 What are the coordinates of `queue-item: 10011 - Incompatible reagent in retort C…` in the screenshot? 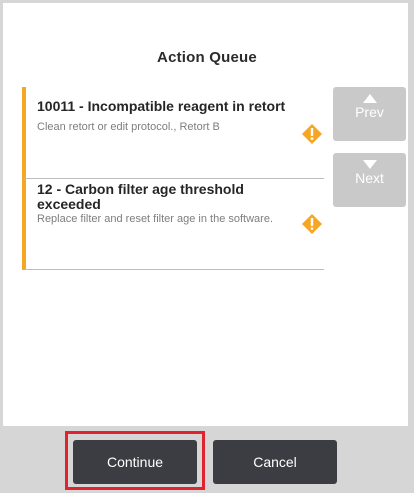 It's located at (173, 133).